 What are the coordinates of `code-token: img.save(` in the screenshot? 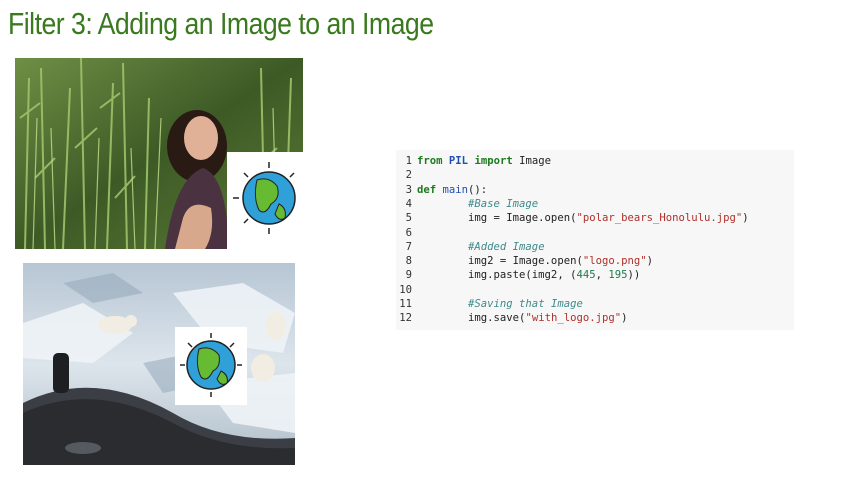 It's located at (471, 318).